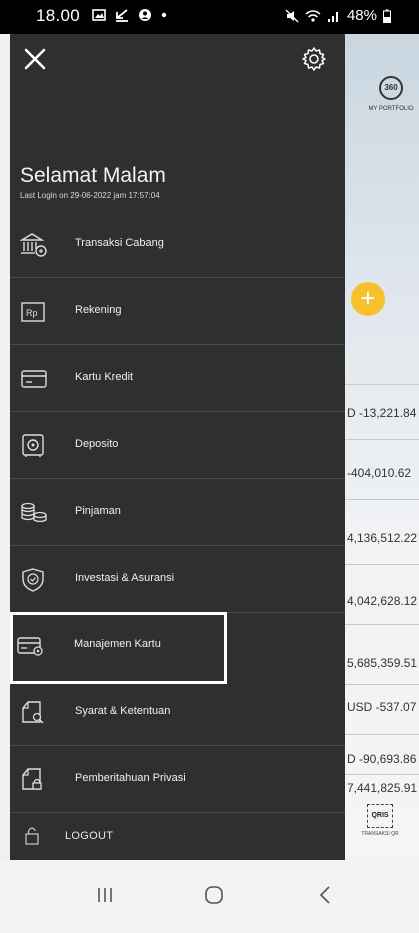 The height and width of the screenshot is (933, 419). What do you see at coordinates (33, 245) in the screenshot?
I see `bank-branch-icon` at bounding box center [33, 245].